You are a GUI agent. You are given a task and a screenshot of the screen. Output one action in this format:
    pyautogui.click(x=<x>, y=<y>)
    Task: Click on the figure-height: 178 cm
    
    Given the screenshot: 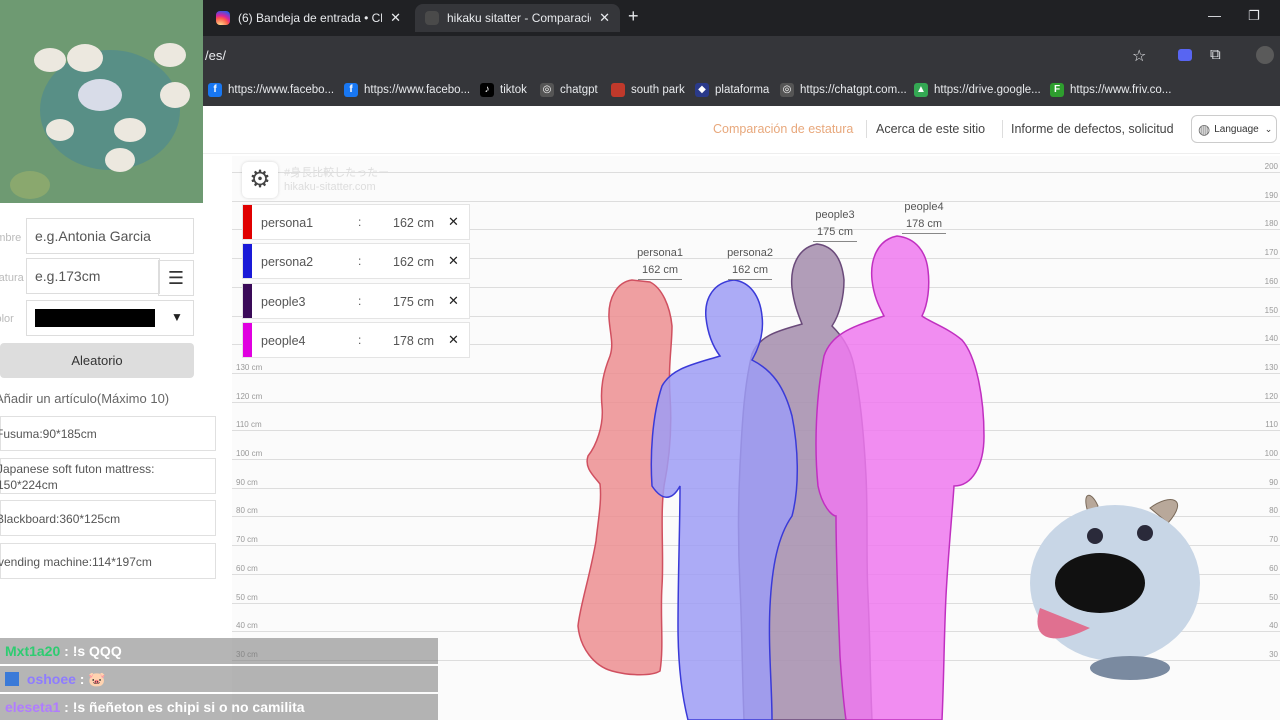 What is the action you would take?
    pyautogui.click(x=924, y=225)
    